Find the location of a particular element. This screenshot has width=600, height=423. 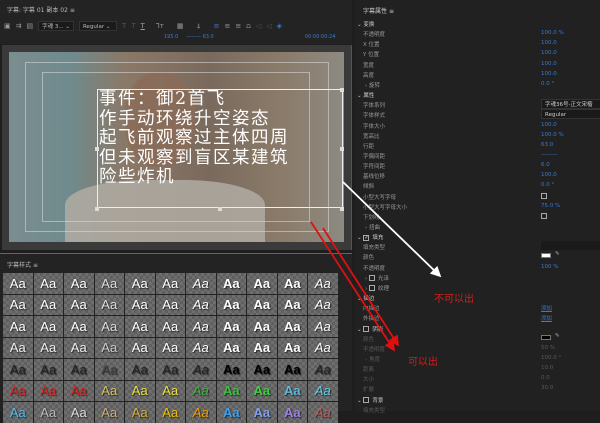

white-arrow is located at coordinates (392, 229).